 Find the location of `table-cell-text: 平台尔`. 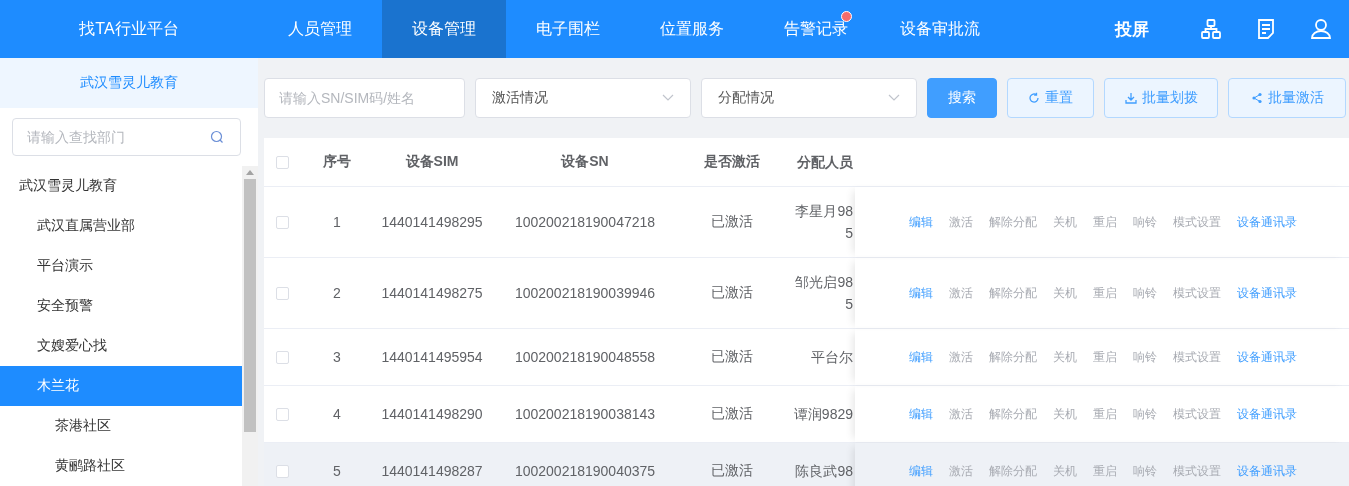

table-cell-text: 平台尔 is located at coordinates (832, 357).